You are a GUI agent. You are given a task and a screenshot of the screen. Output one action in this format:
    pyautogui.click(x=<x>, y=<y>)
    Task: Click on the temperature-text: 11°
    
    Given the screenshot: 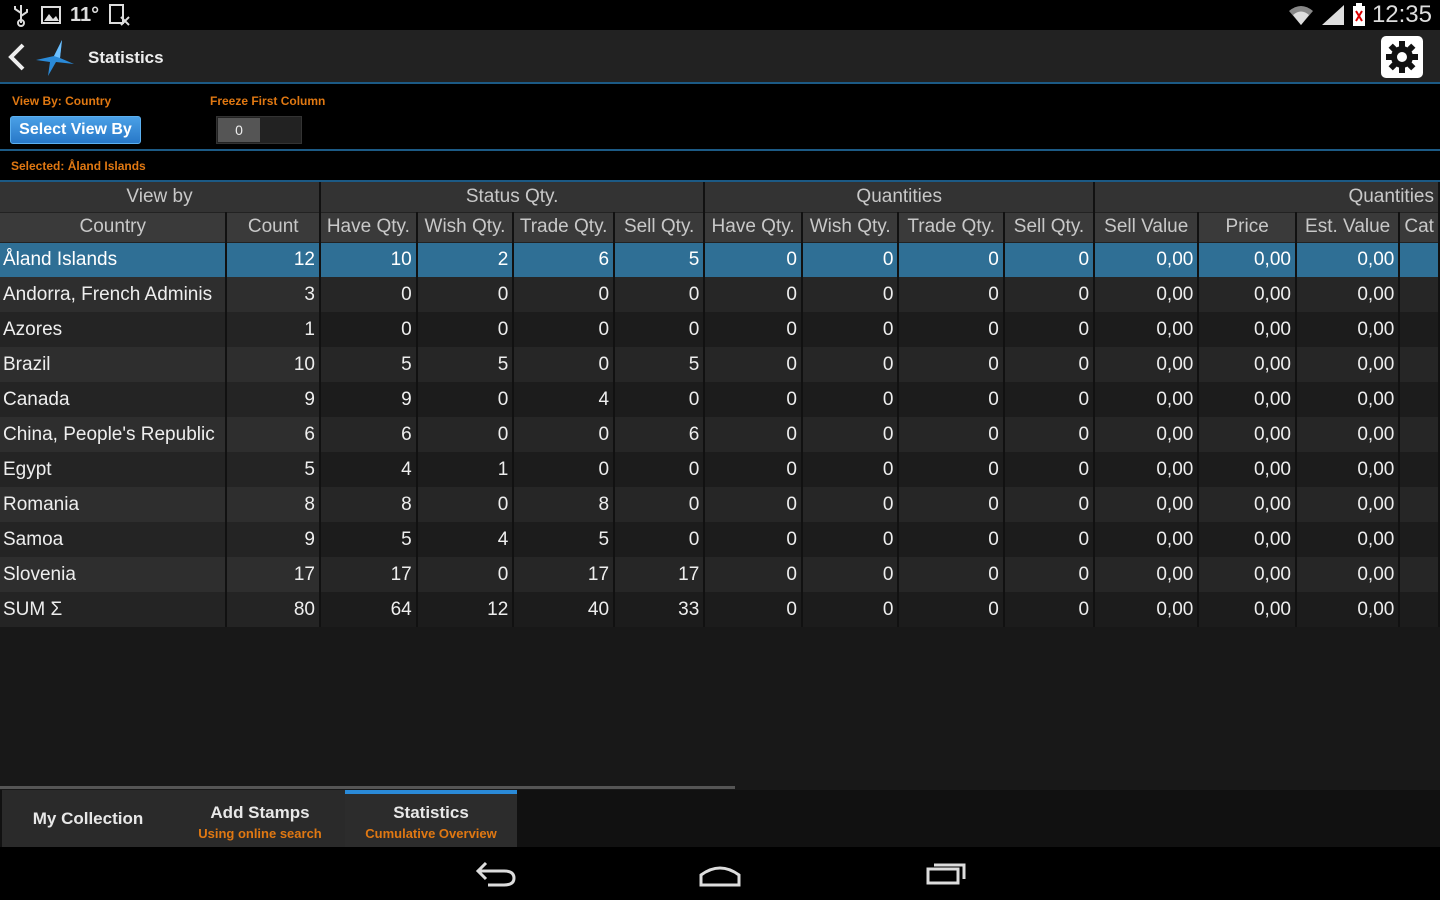 What is the action you would take?
    pyautogui.click(x=85, y=14)
    